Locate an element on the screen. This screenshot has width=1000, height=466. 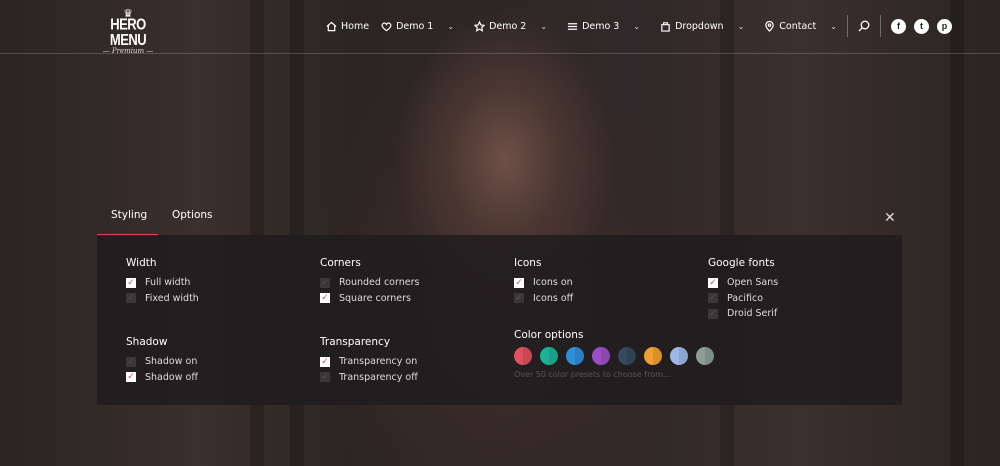
checkbox-option: ✓ Open Sans is located at coordinates (743, 283).